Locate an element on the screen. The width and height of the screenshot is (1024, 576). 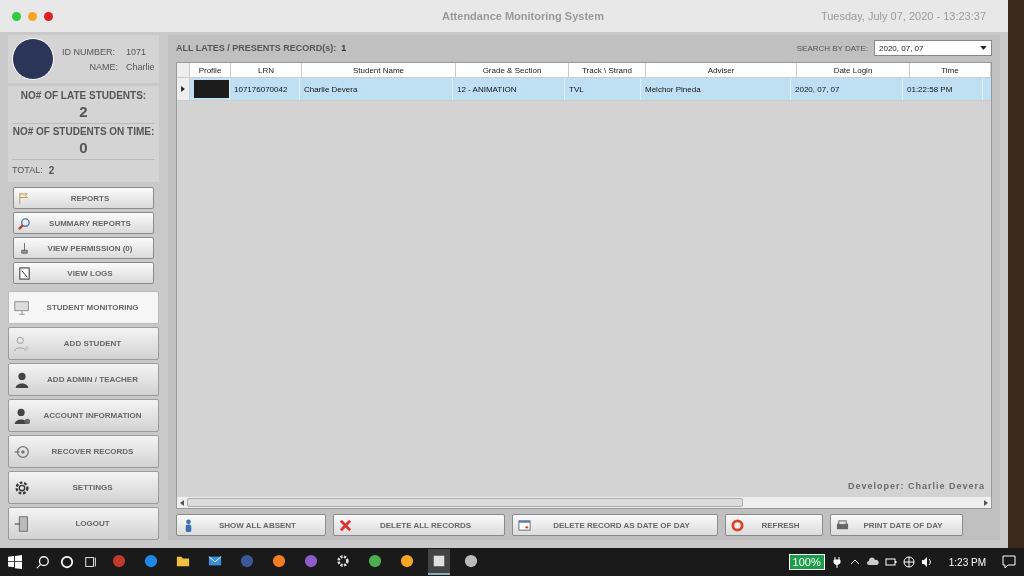
nav-button: RECOVER RECORDS is located at coordinates (83, 451).